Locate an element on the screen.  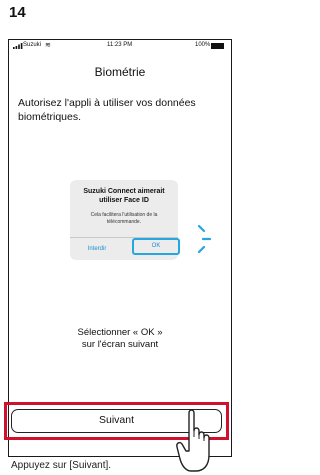
step-number: 14 is located at coordinates (17, 12).